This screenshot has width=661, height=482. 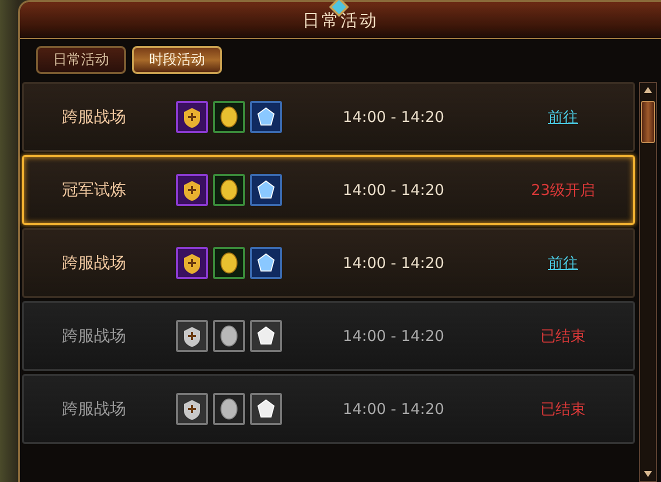 I want to click on scrollbar, so click(x=648, y=282).